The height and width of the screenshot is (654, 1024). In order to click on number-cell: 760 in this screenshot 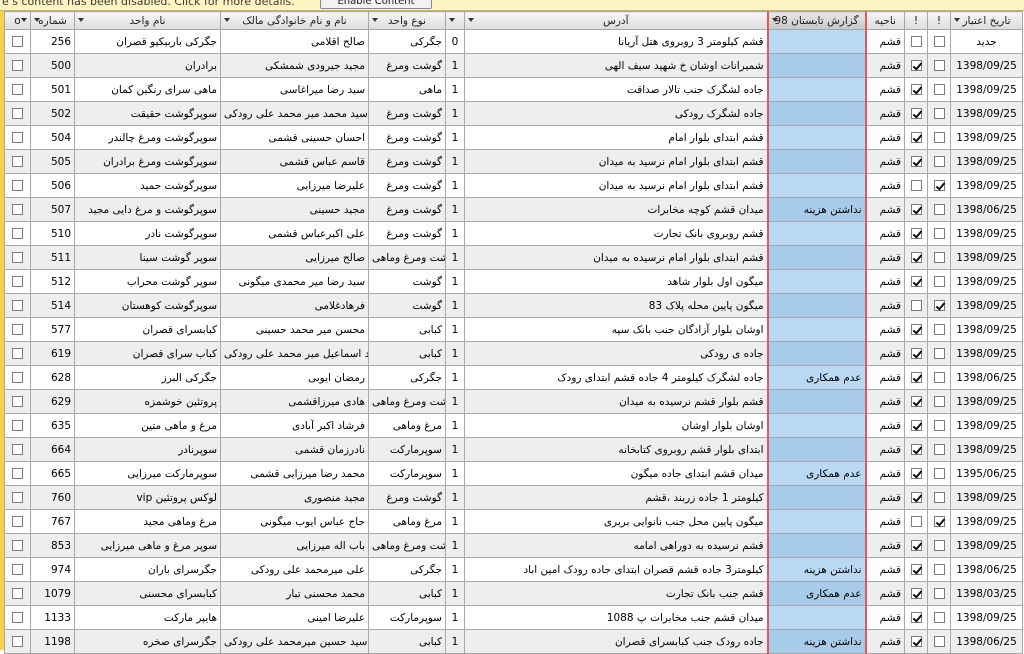, I will do `click(52, 497)`.